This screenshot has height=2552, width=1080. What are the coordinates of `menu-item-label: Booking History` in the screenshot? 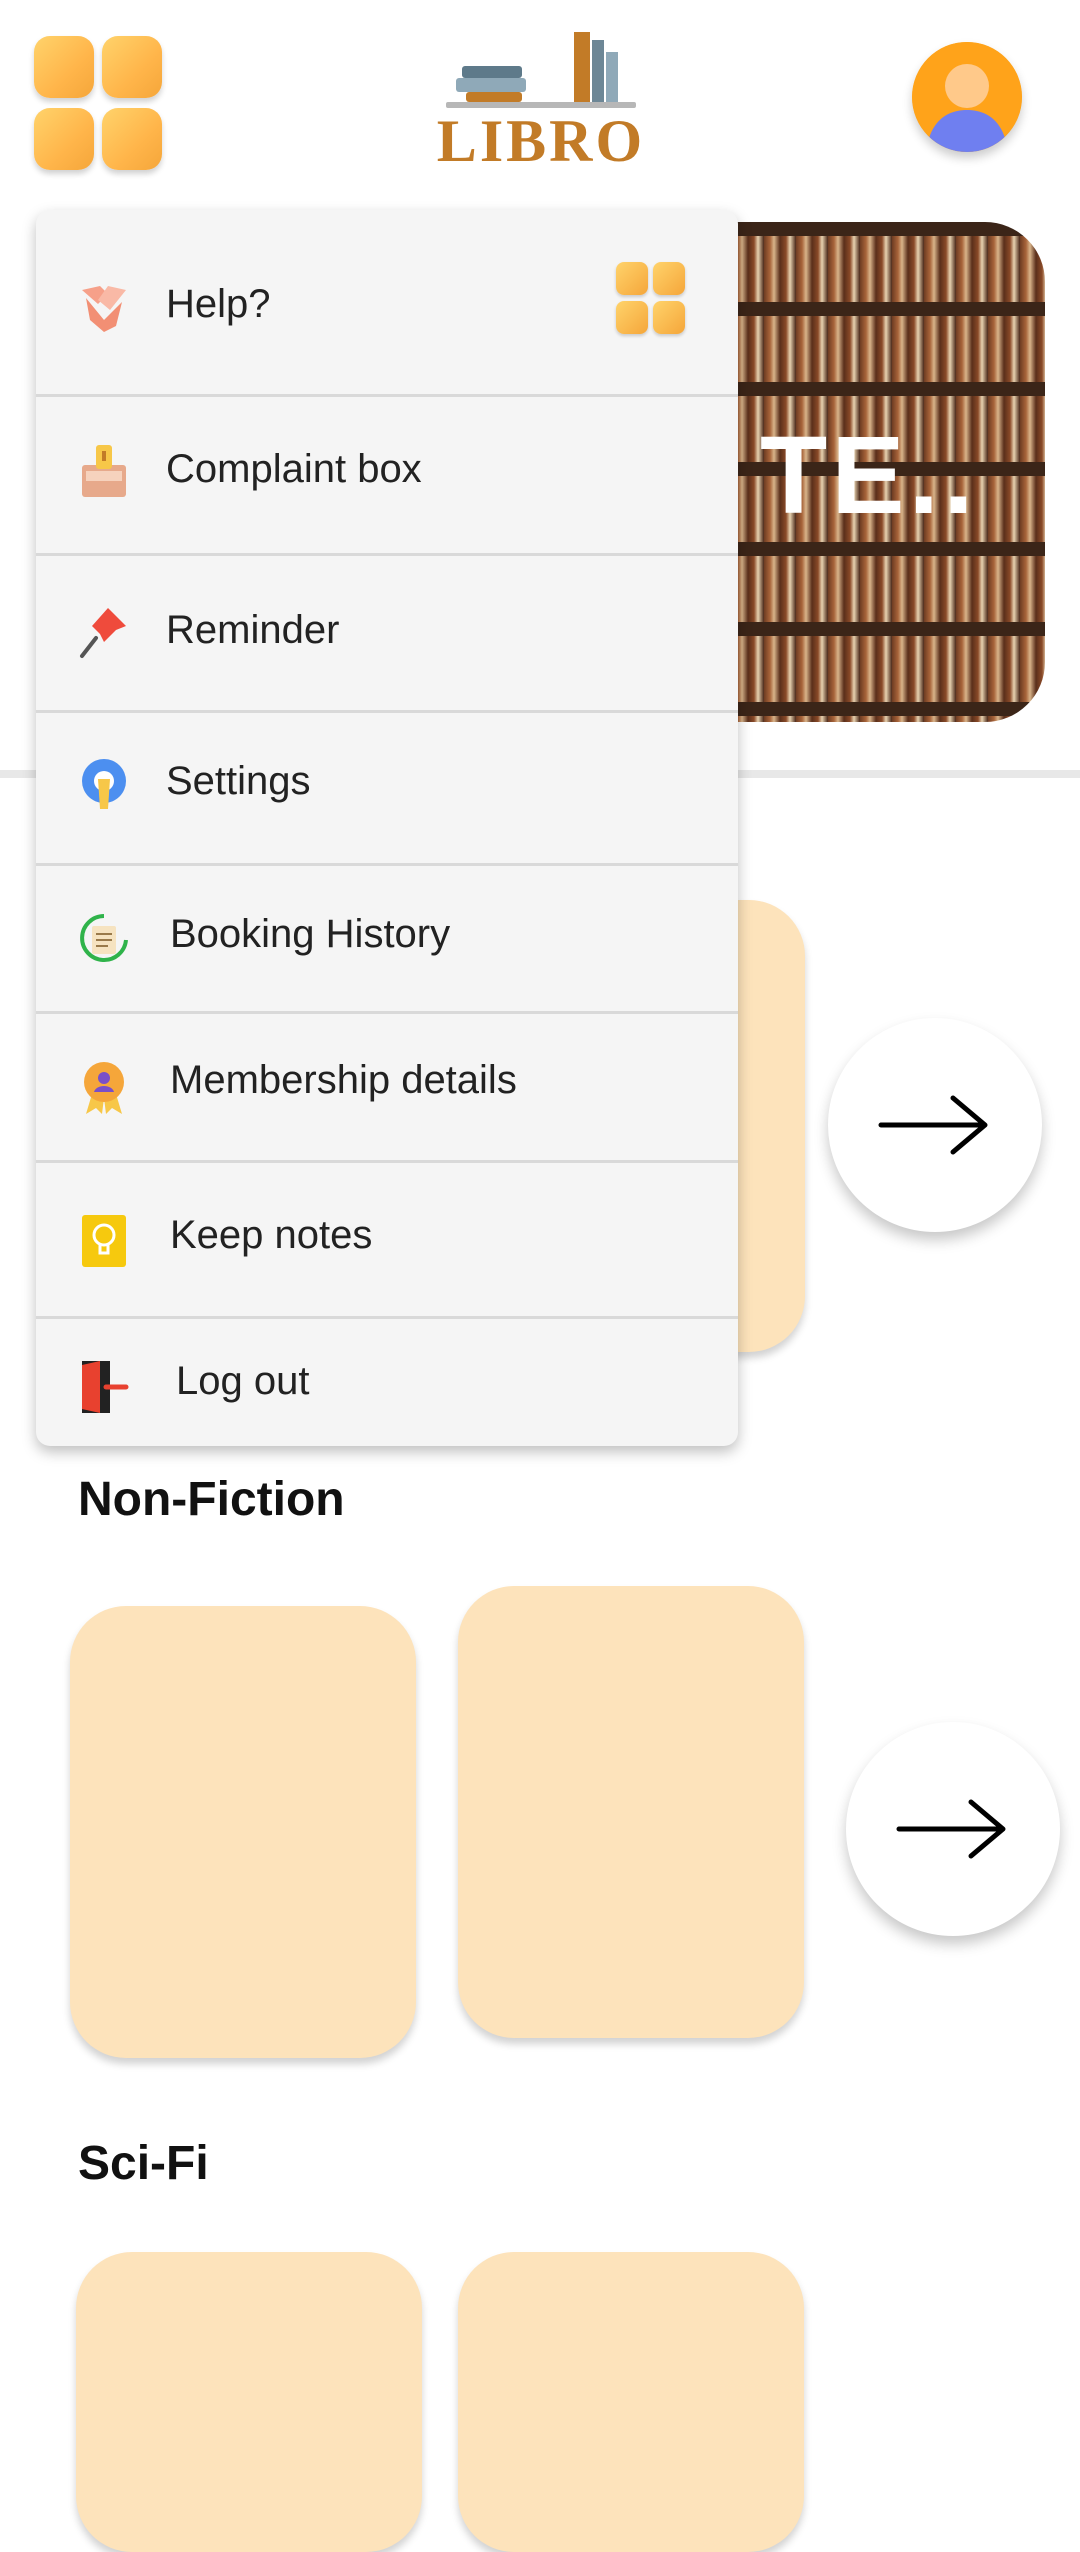 It's located at (310, 934).